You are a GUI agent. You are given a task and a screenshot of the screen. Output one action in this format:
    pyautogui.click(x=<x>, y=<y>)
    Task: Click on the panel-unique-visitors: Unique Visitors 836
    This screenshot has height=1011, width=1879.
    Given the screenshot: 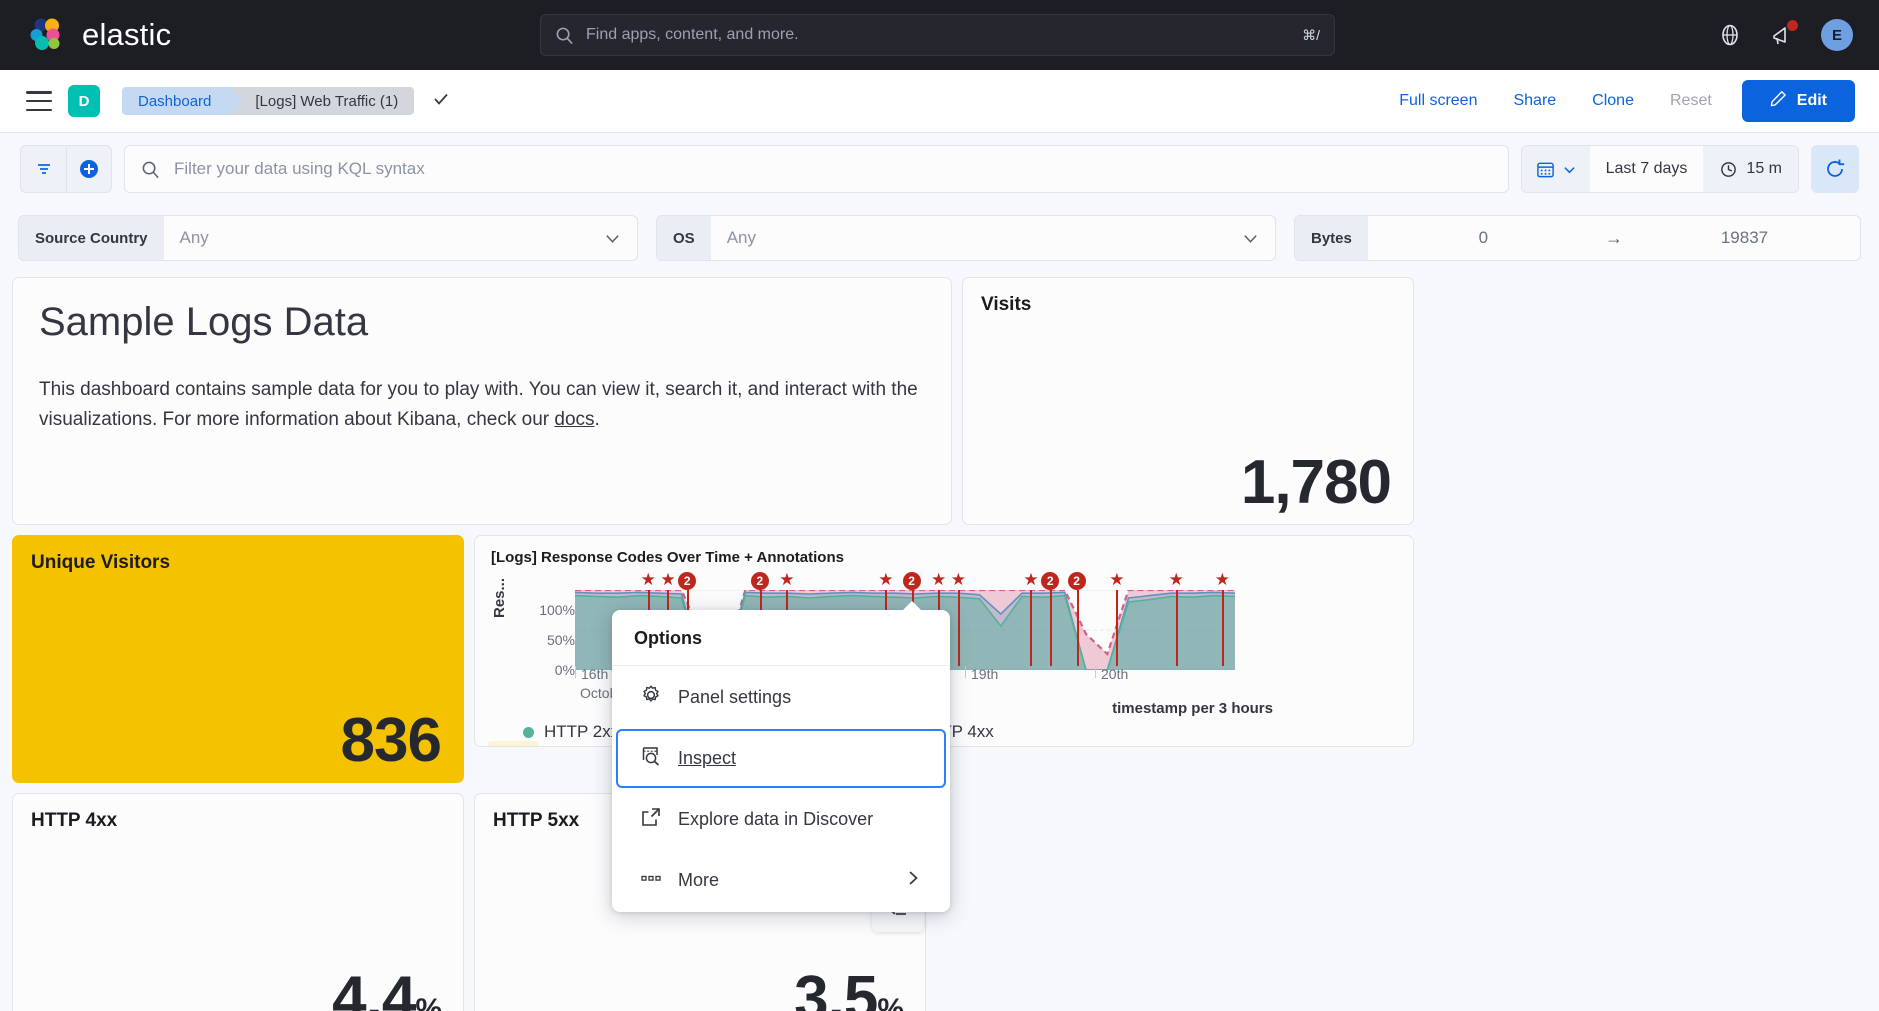 What is the action you would take?
    pyautogui.click(x=238, y=659)
    